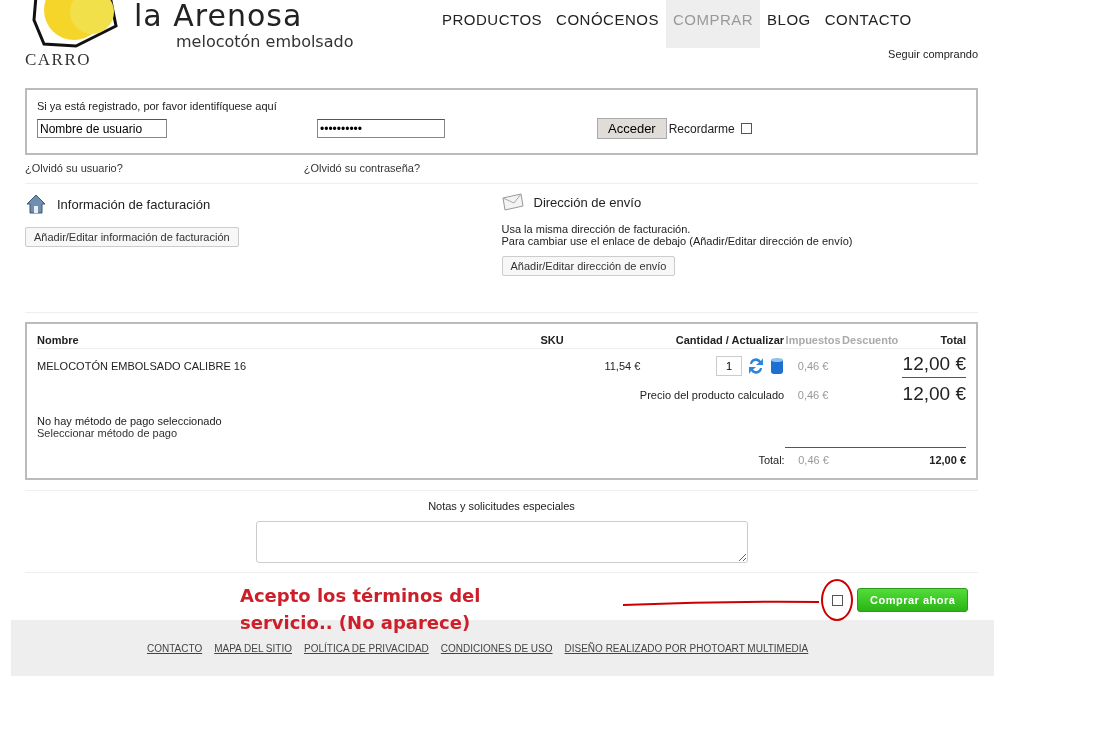 This screenshot has height=743, width=1100. Describe the element at coordinates (746, 128) in the screenshot. I see `remember-checkbox` at that location.